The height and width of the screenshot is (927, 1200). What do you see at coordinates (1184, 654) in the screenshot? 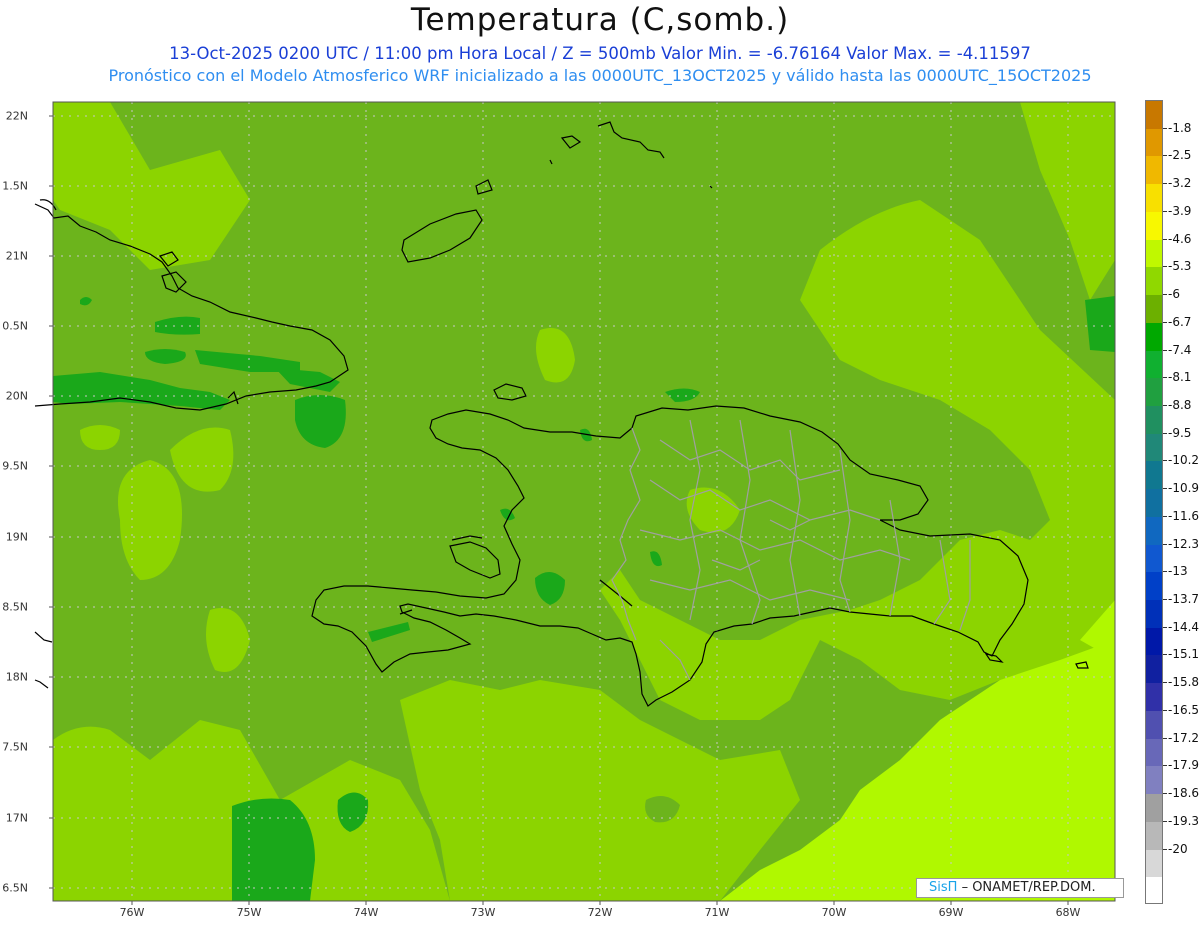
I see `colorbar-label: -15.1` at bounding box center [1184, 654].